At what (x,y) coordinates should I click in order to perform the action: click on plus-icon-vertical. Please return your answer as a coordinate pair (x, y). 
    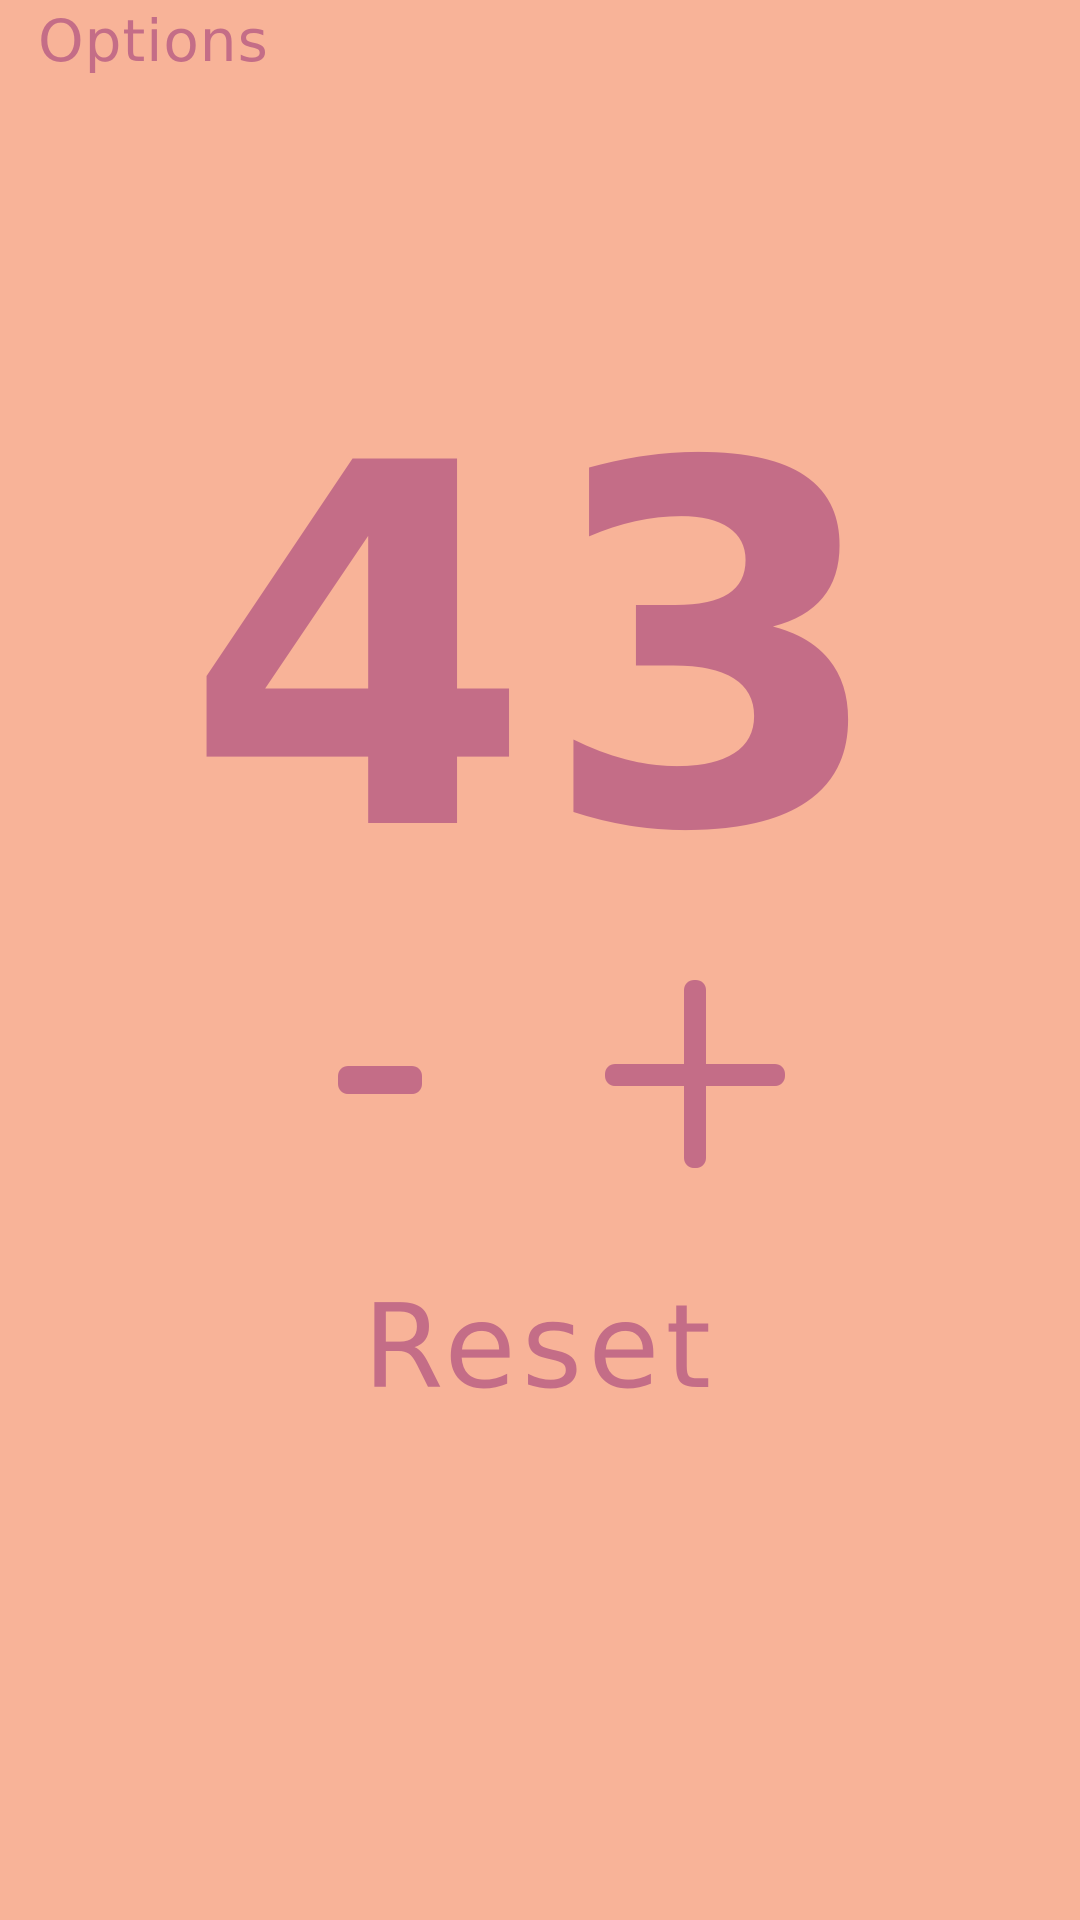
    Looking at the image, I should click on (695, 1074).